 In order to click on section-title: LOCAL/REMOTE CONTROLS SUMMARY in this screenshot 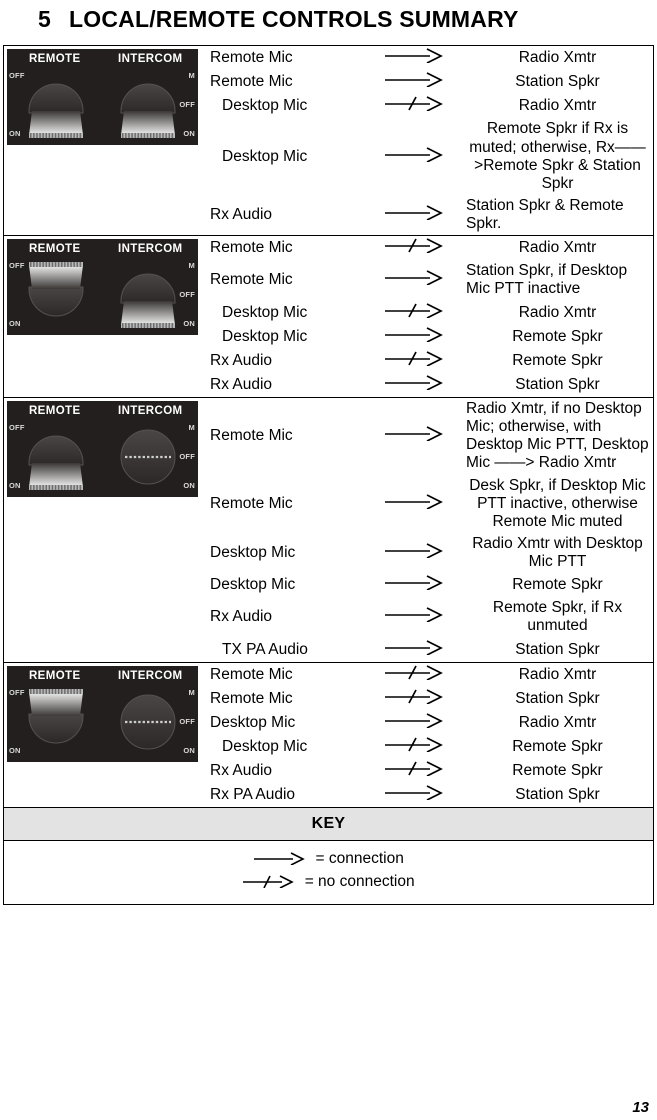, I will do `click(294, 19)`.